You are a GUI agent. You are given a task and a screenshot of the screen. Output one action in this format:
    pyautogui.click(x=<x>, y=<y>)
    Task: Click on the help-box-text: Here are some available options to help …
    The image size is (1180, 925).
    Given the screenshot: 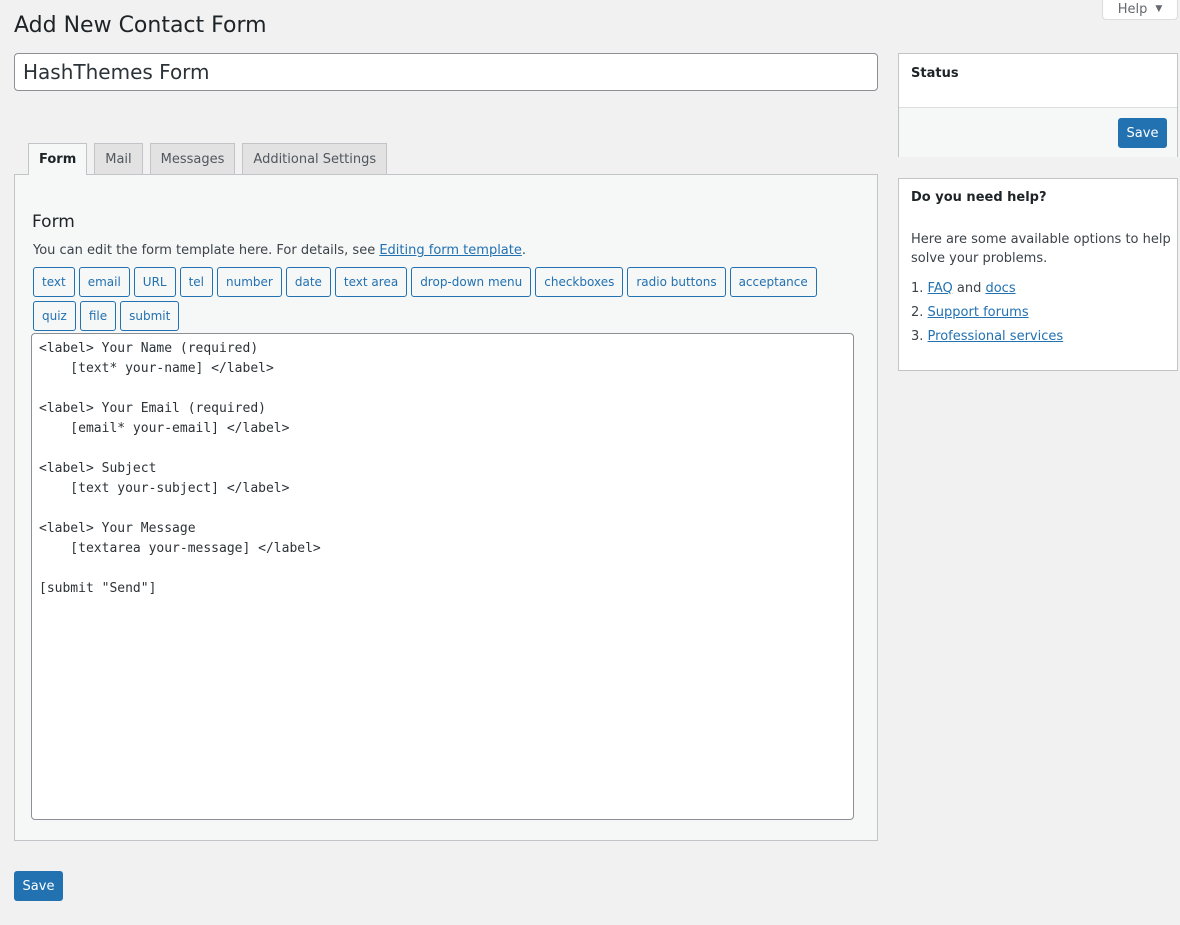 What is the action you would take?
    pyautogui.click(x=1041, y=249)
    